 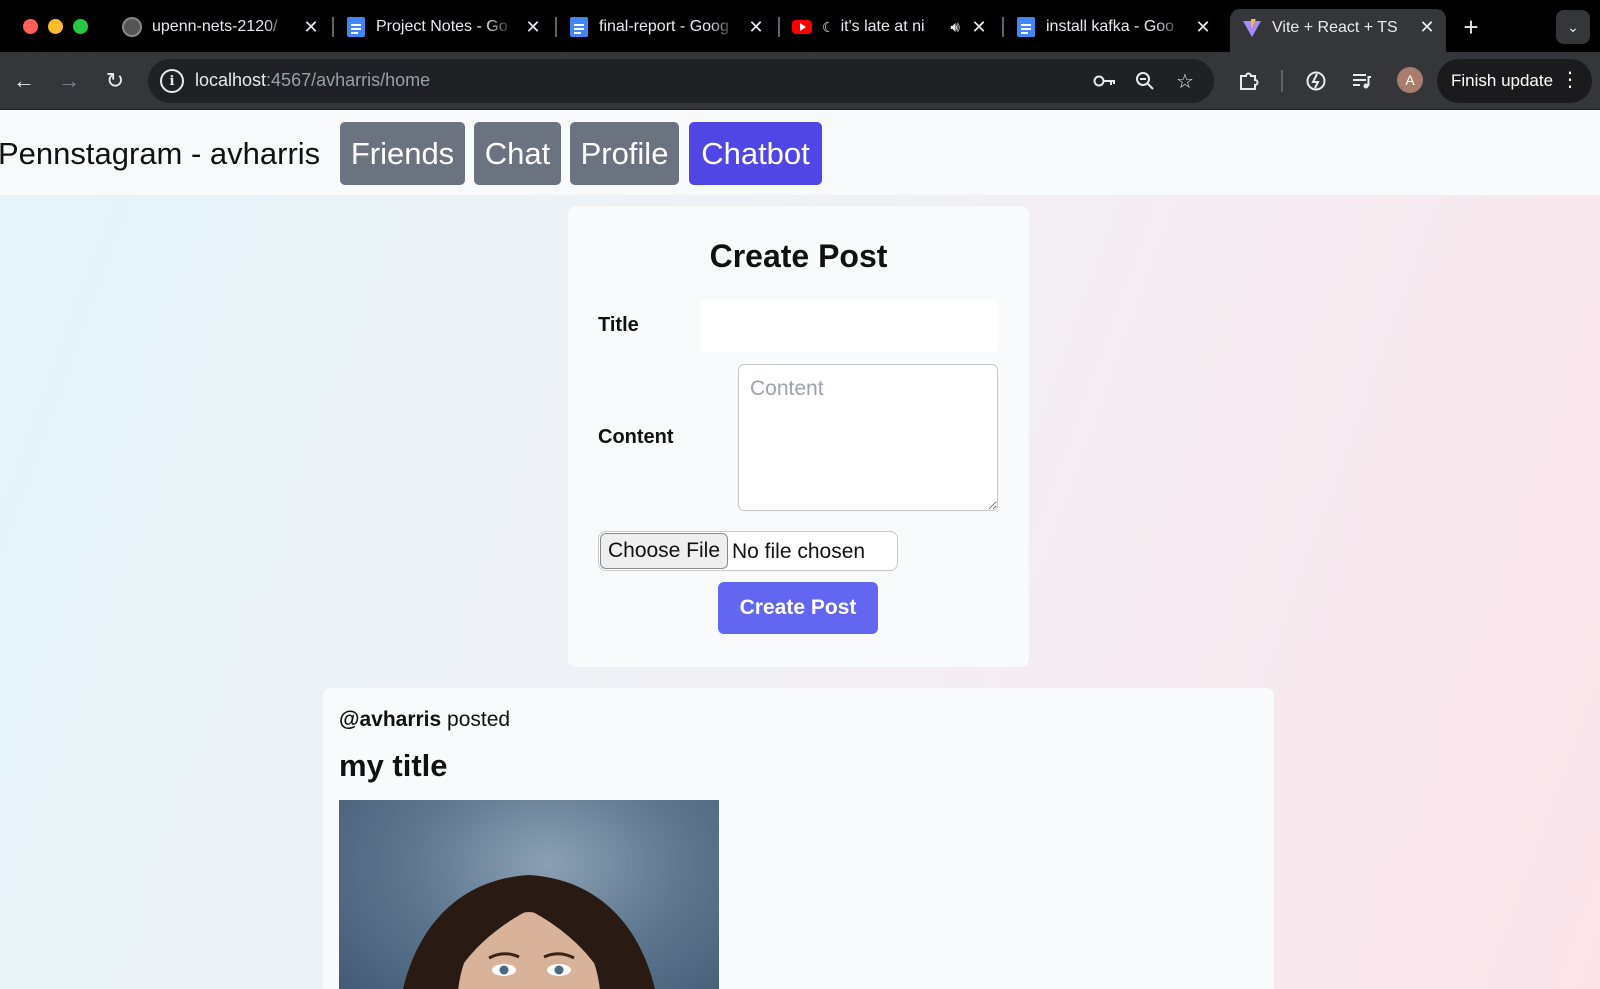 What do you see at coordinates (1502, 80) in the screenshot?
I see `finish-update-label: Finish update` at bounding box center [1502, 80].